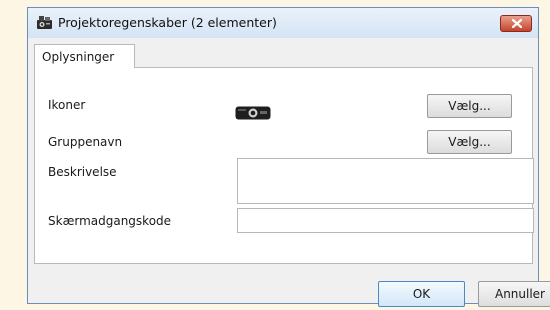 The height and width of the screenshot is (310, 550). Describe the element at coordinates (82, 172) in the screenshot. I see `description-label: Beskrivelse` at that location.